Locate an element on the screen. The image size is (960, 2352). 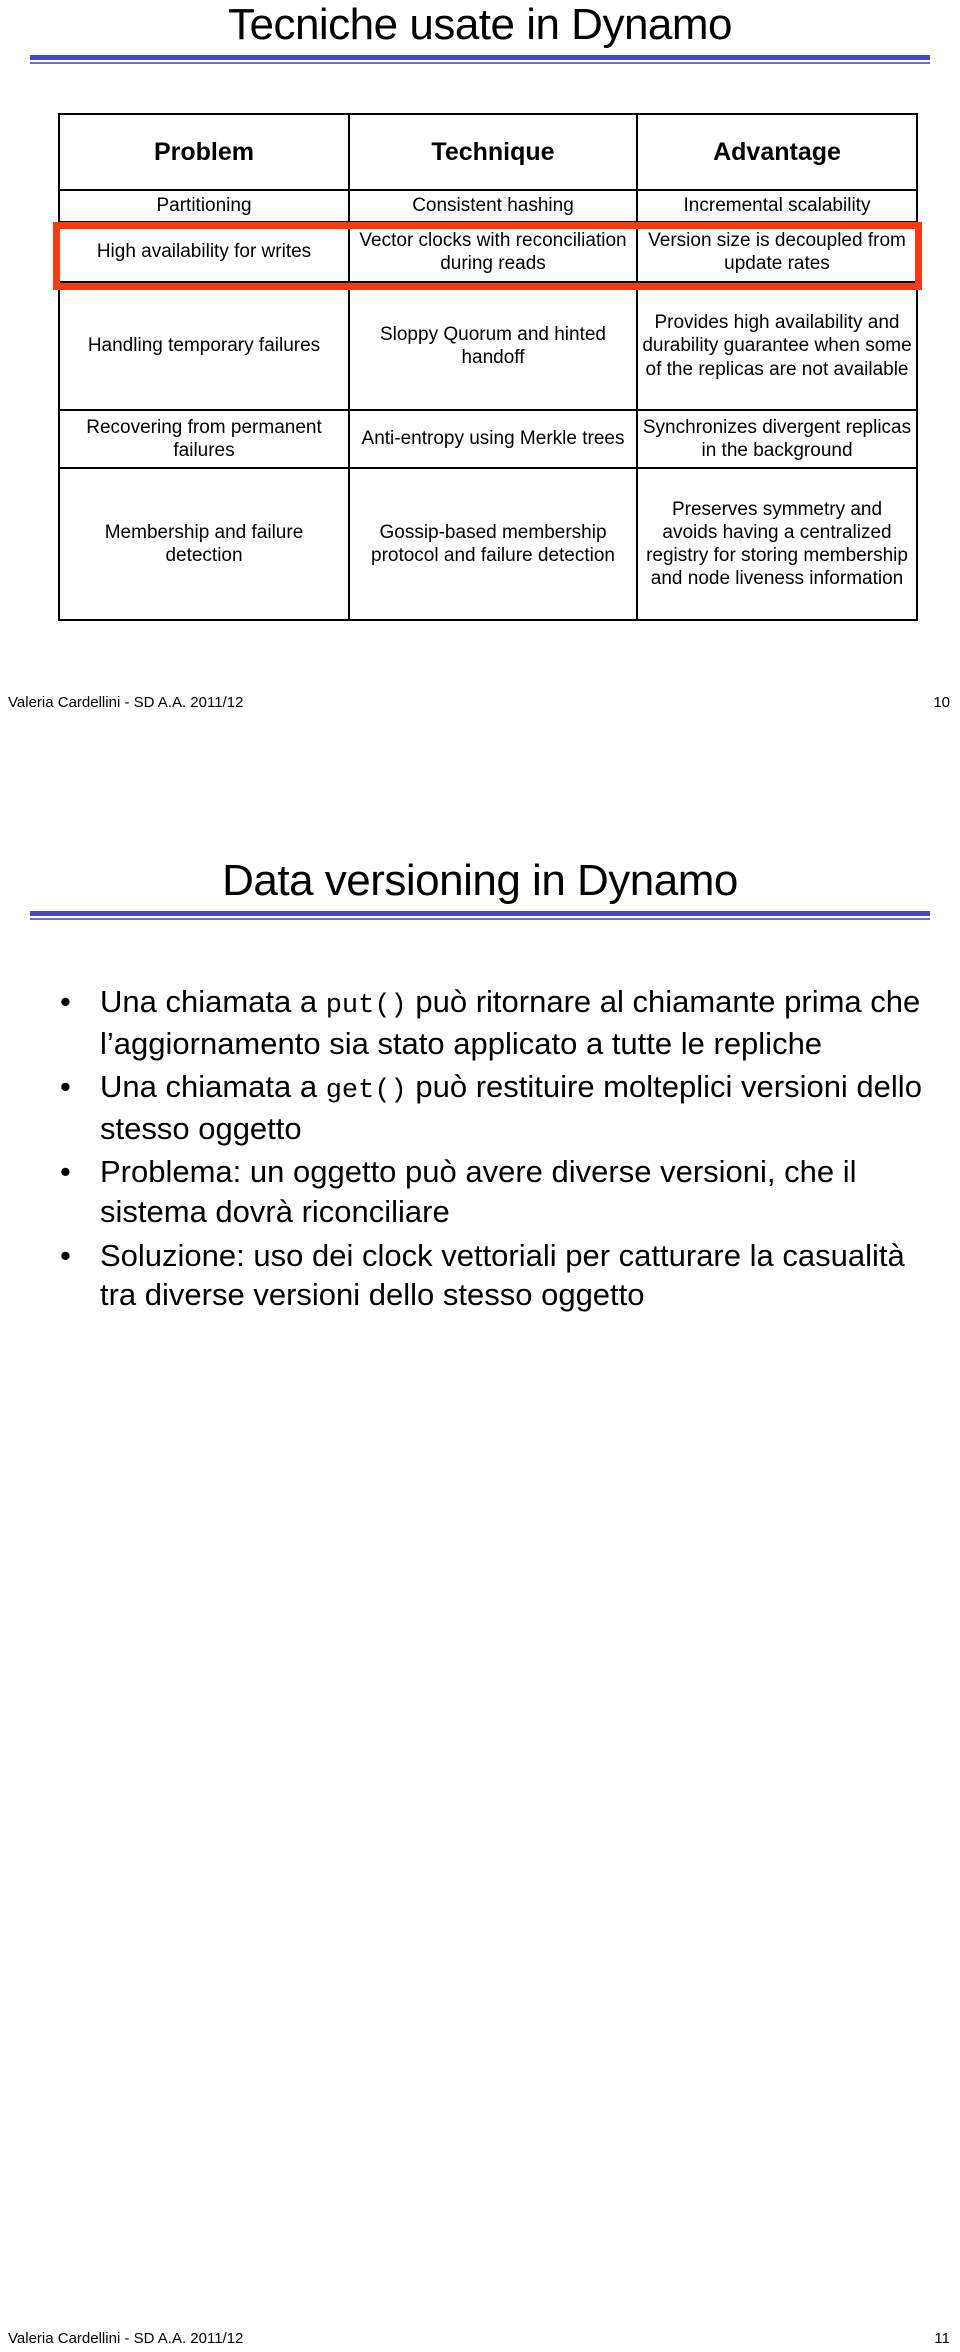
cell-problem: Handling temporary failures is located at coordinates (204, 346).